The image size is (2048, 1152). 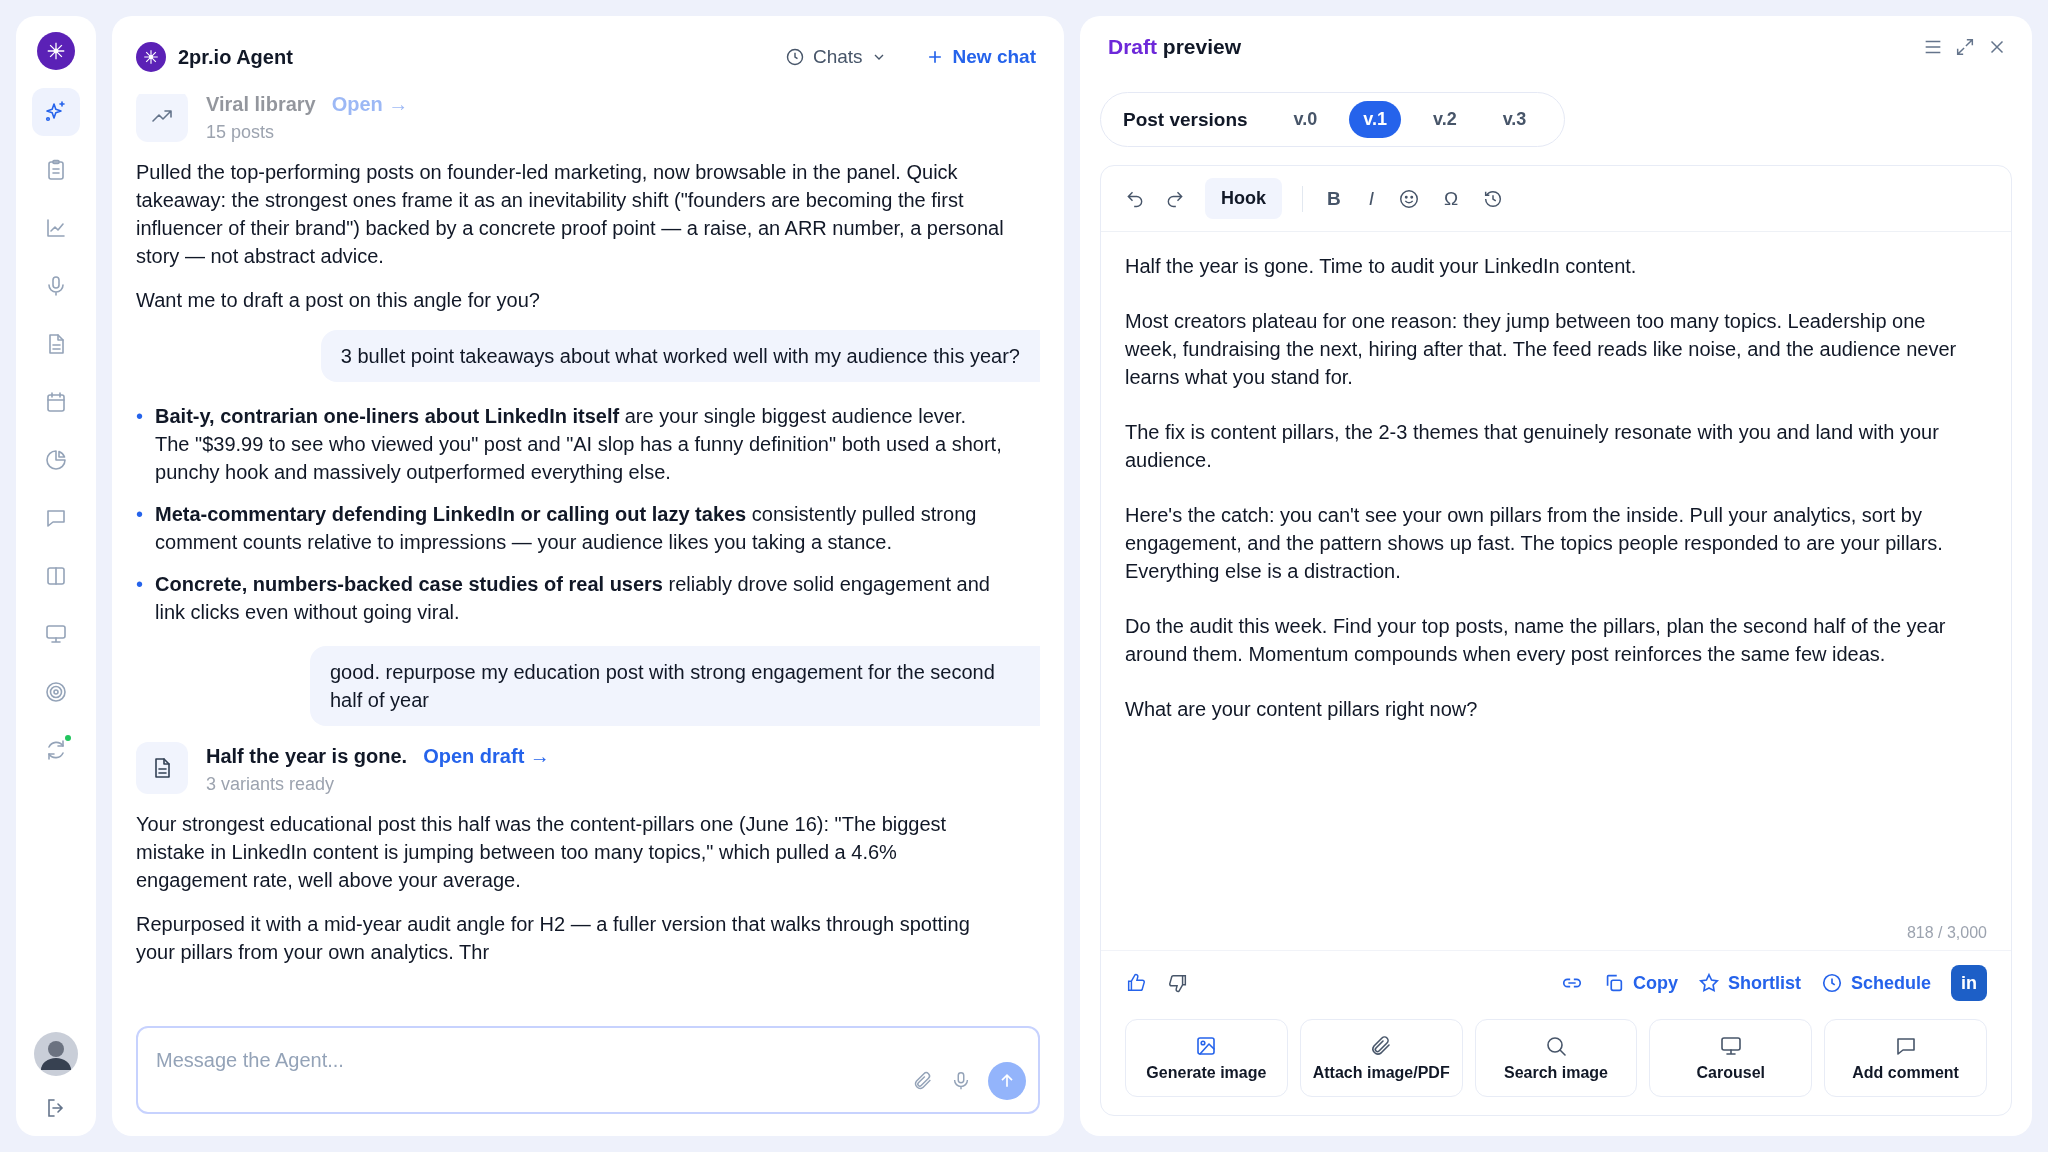 What do you see at coordinates (1451, 198) in the screenshot?
I see `symbol-button: Ω` at bounding box center [1451, 198].